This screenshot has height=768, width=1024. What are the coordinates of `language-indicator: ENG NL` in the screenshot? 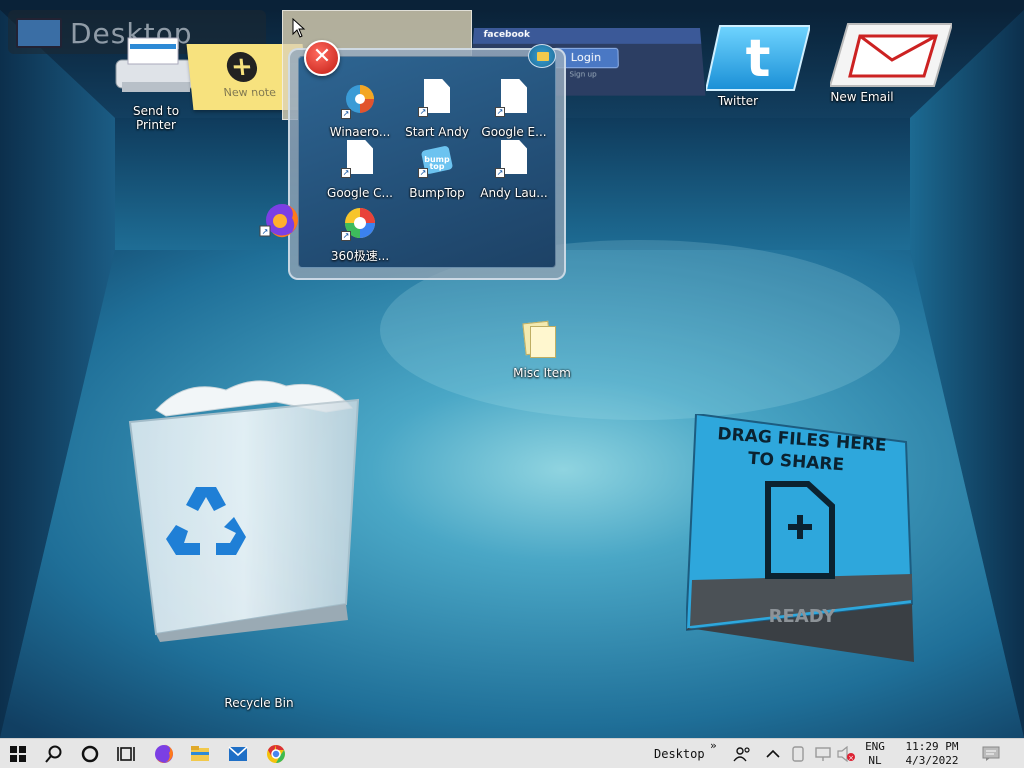 It's located at (875, 754).